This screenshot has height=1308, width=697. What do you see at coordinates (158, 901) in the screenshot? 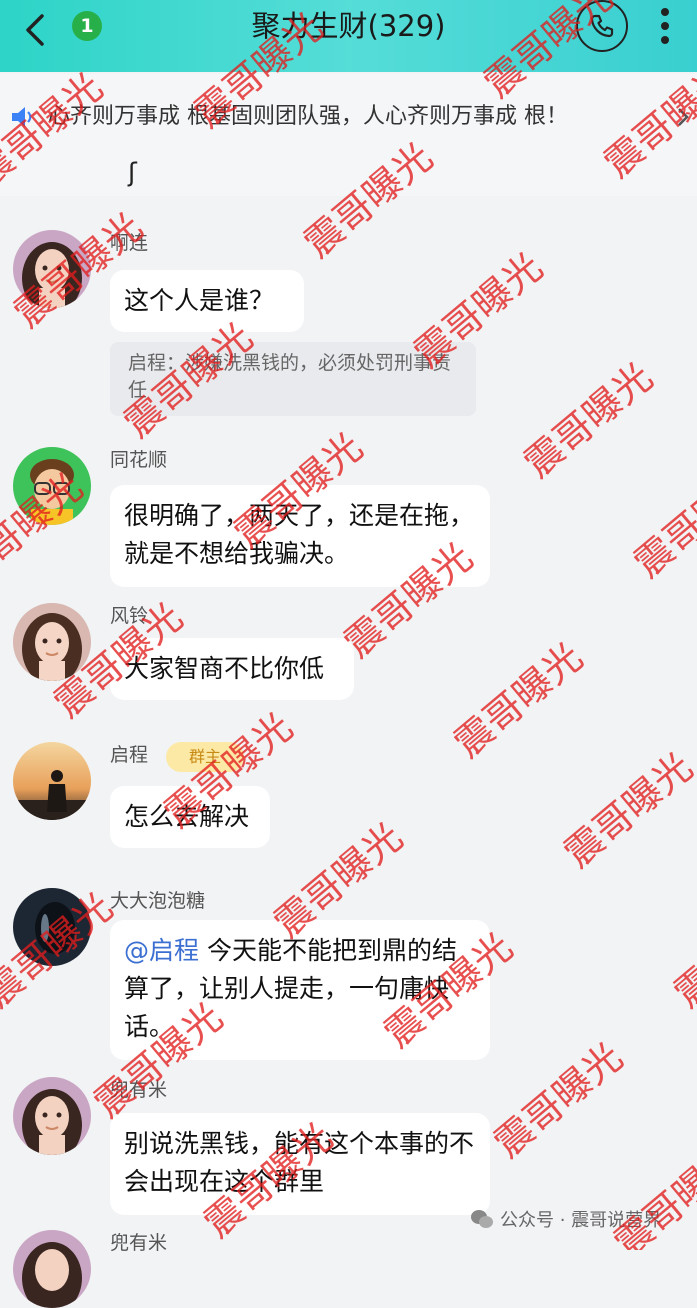
I see `sender-name: 大大泡泡糖` at bounding box center [158, 901].